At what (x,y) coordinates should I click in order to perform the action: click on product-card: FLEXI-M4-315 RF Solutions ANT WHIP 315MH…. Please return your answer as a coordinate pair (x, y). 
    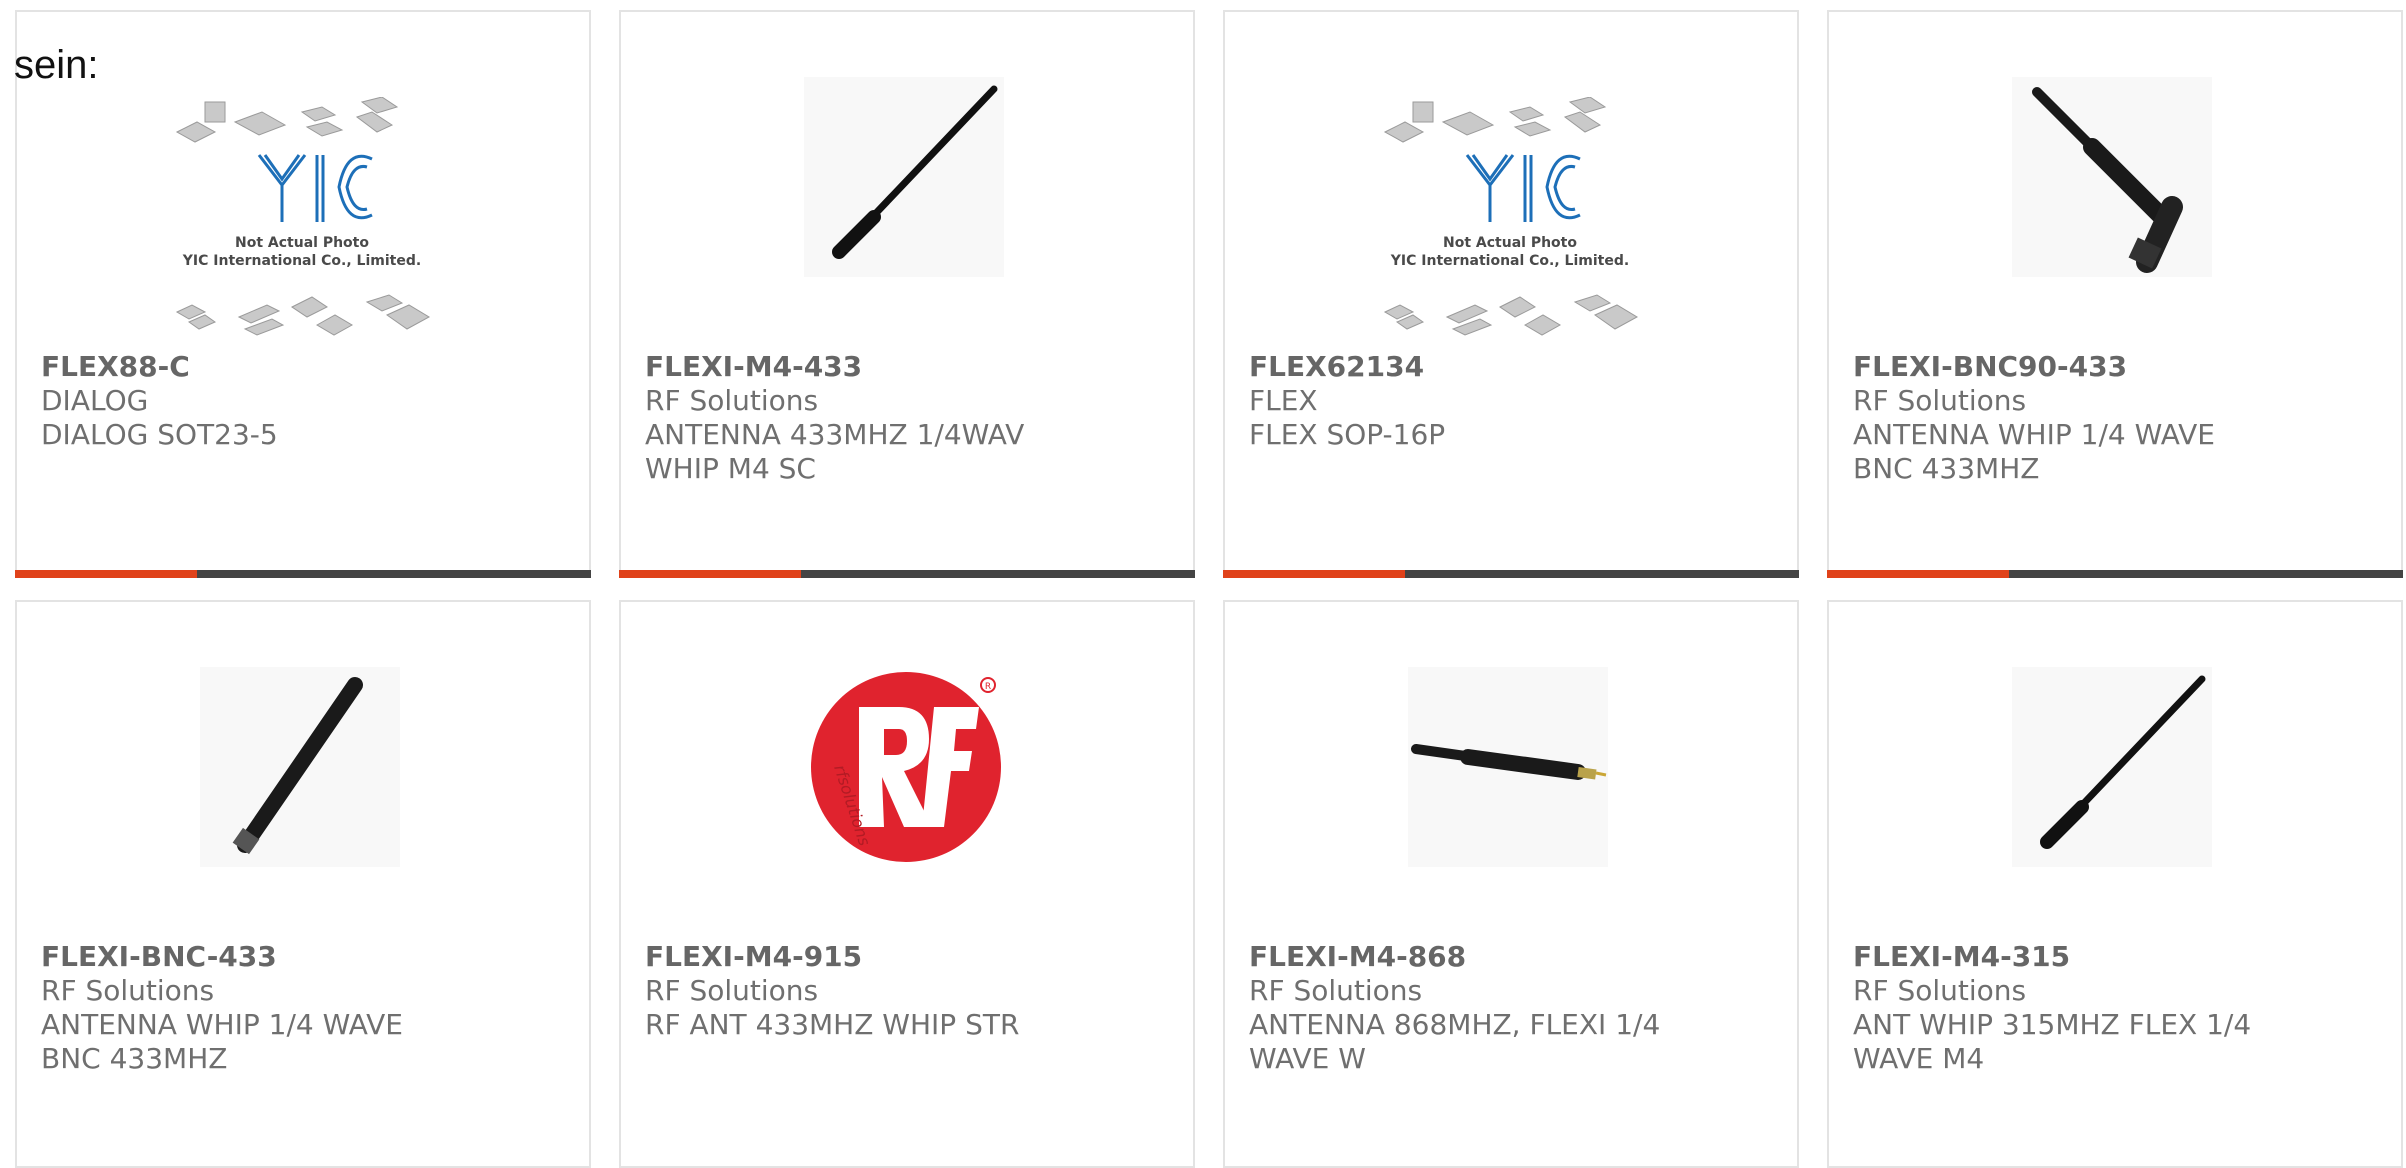
    Looking at the image, I should click on (2115, 884).